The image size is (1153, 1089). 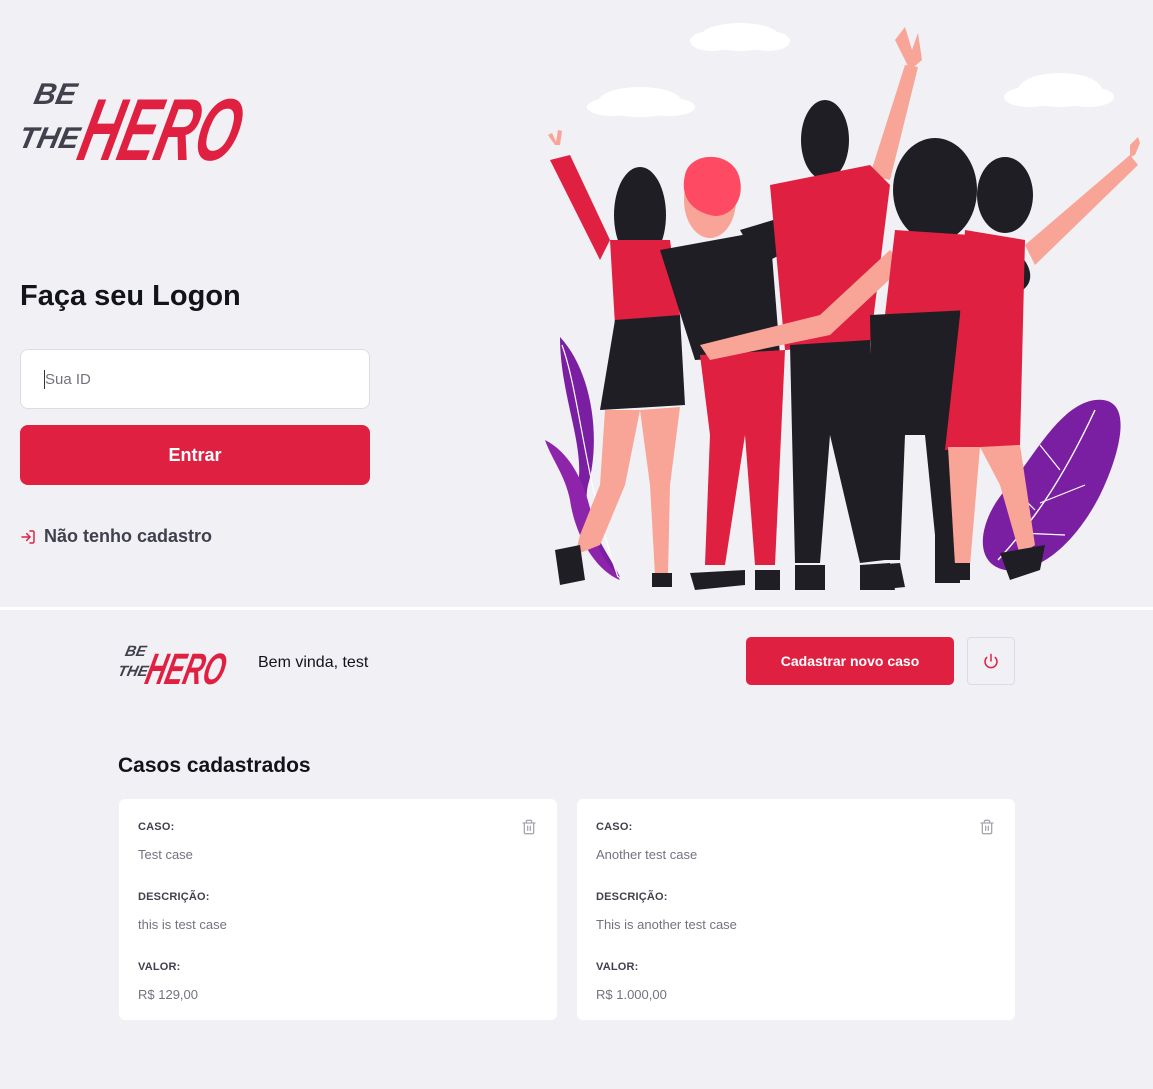 What do you see at coordinates (165, 854) in the screenshot?
I see `case-title: Test case` at bounding box center [165, 854].